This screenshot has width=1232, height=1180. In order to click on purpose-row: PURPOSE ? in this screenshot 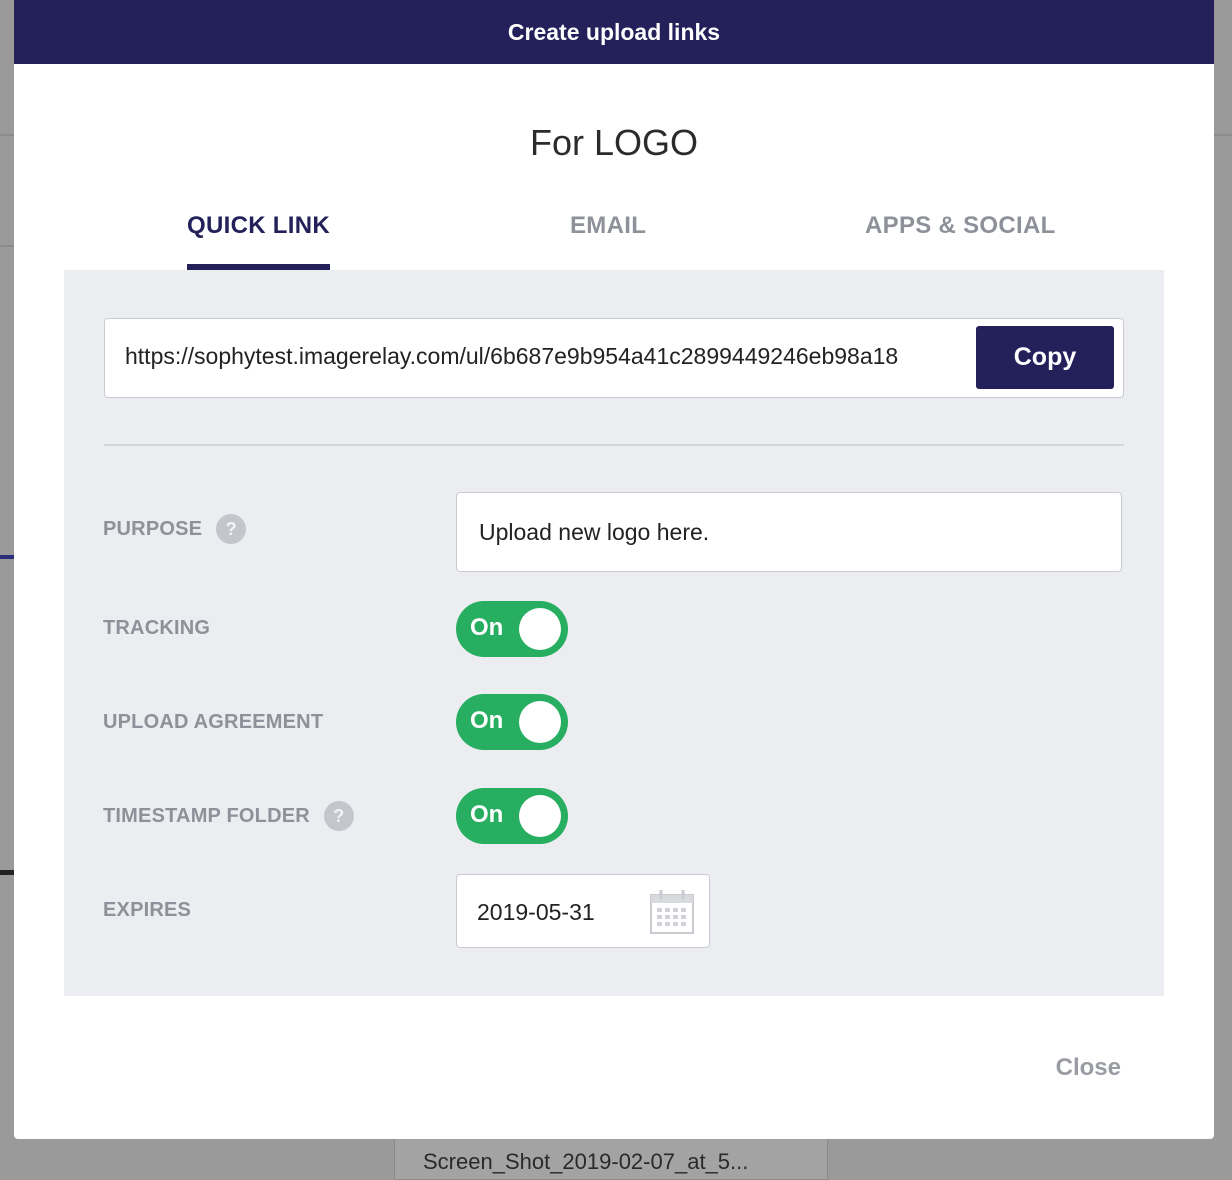, I will do `click(175, 529)`.